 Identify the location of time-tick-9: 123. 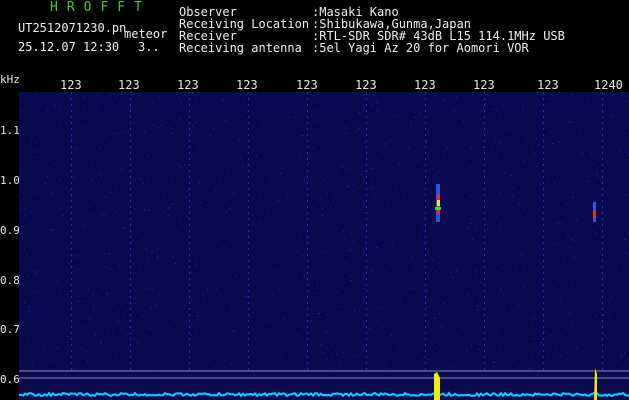
(548, 85).